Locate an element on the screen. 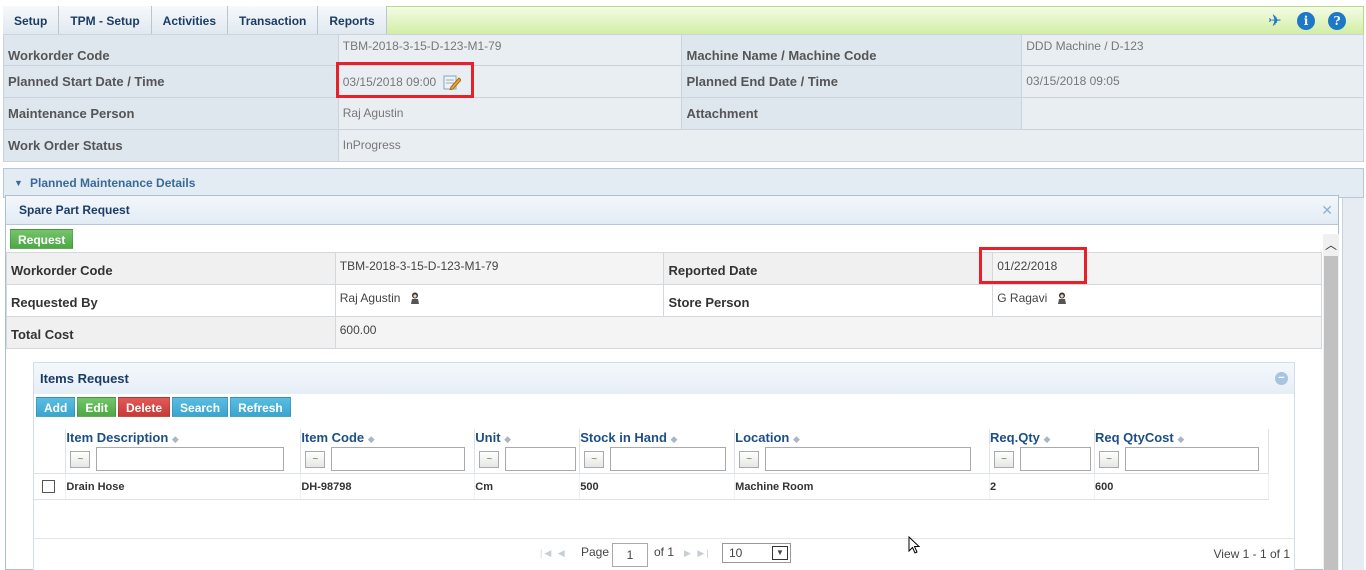 The width and height of the screenshot is (1366, 570). page-count: of 1 is located at coordinates (664, 552).